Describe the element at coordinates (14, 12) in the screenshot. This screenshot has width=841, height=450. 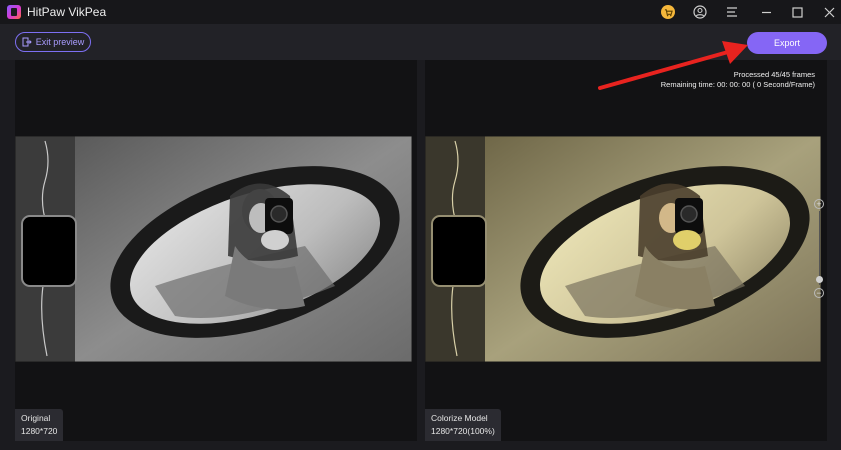
I see `app-logo-icon` at that location.